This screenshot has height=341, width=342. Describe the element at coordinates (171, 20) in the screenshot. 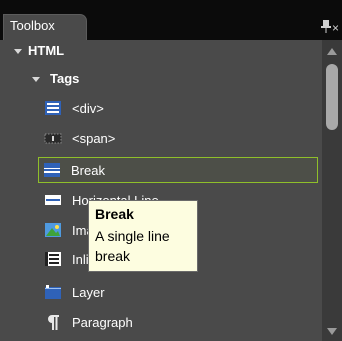

I see `tab-bar: Toolbox ×` at that location.